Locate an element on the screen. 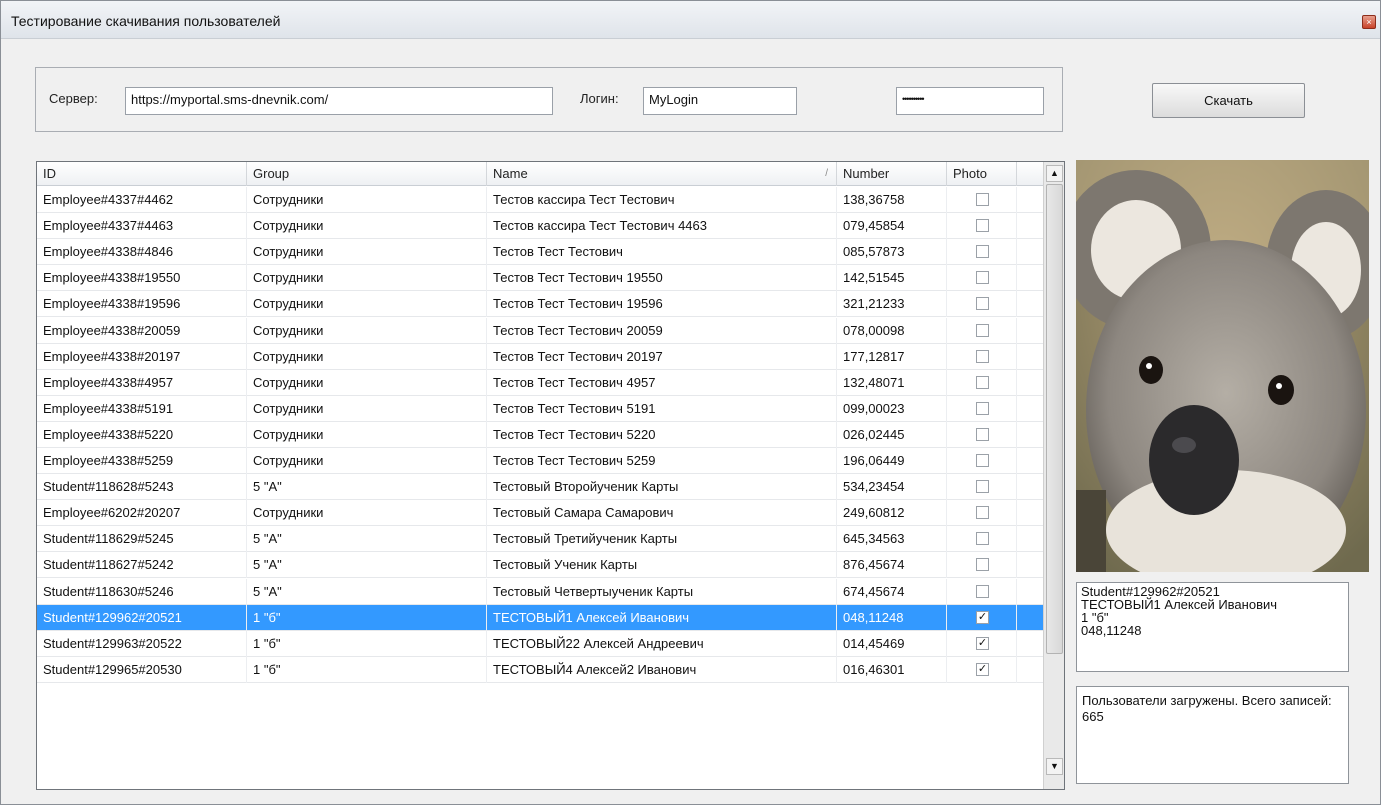  column-header-name: Name / is located at coordinates (662, 174).